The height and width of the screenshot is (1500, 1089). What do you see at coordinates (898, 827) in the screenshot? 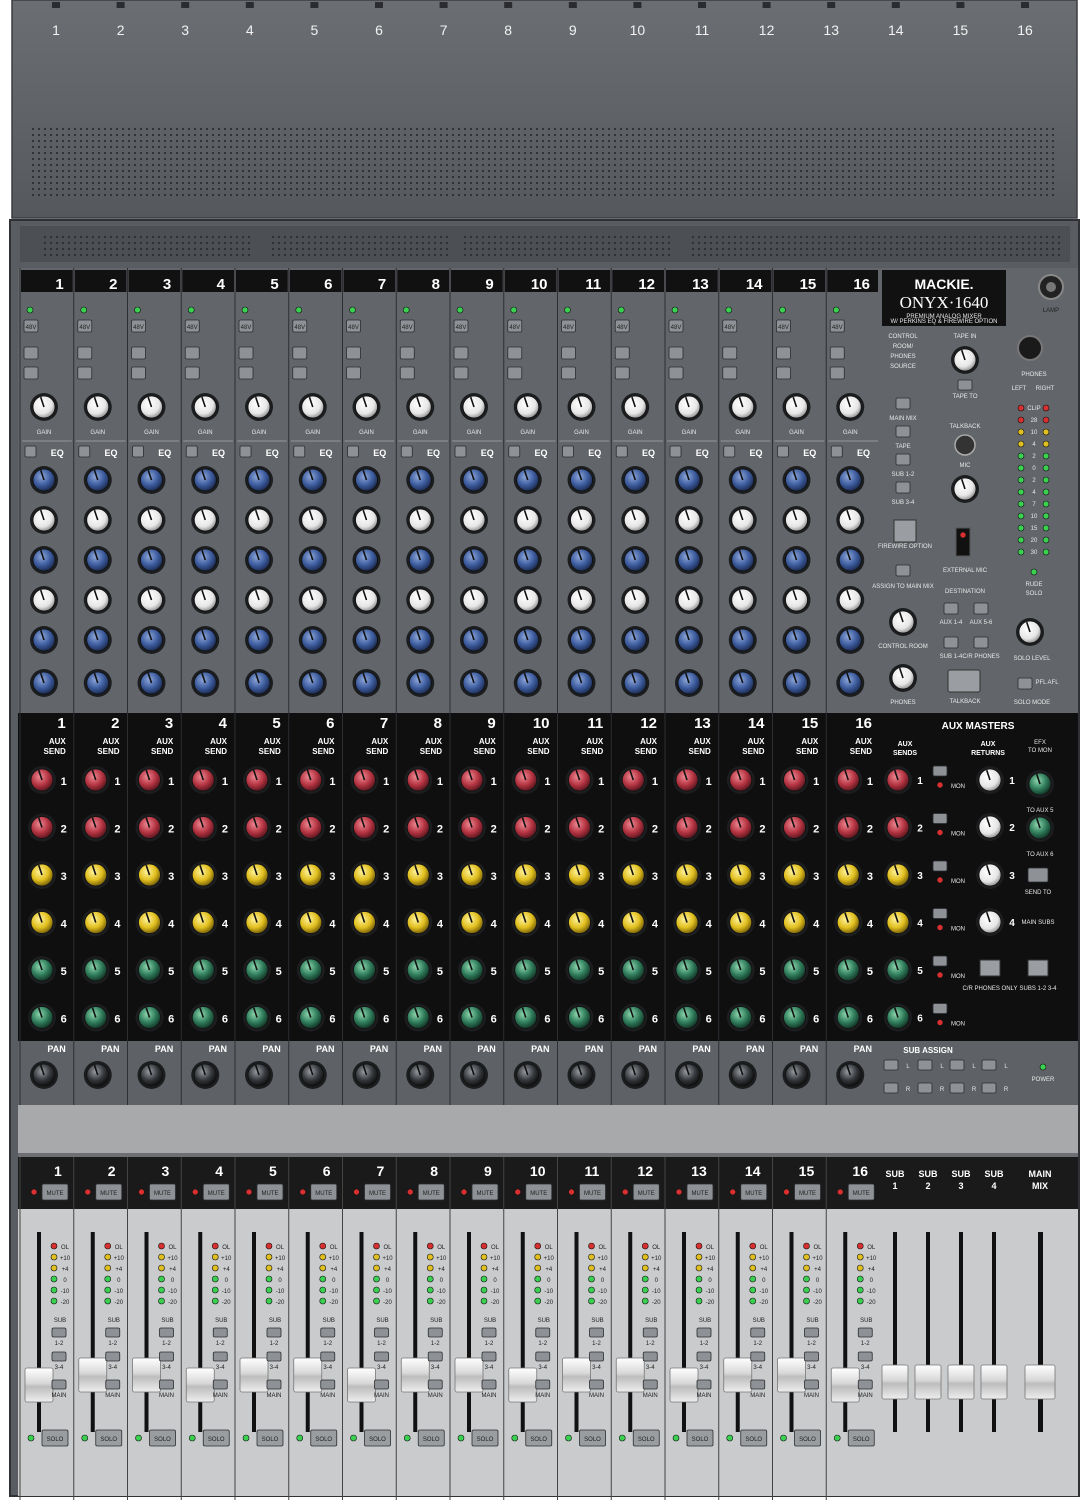
I see `aux-master-2-knob` at bounding box center [898, 827].